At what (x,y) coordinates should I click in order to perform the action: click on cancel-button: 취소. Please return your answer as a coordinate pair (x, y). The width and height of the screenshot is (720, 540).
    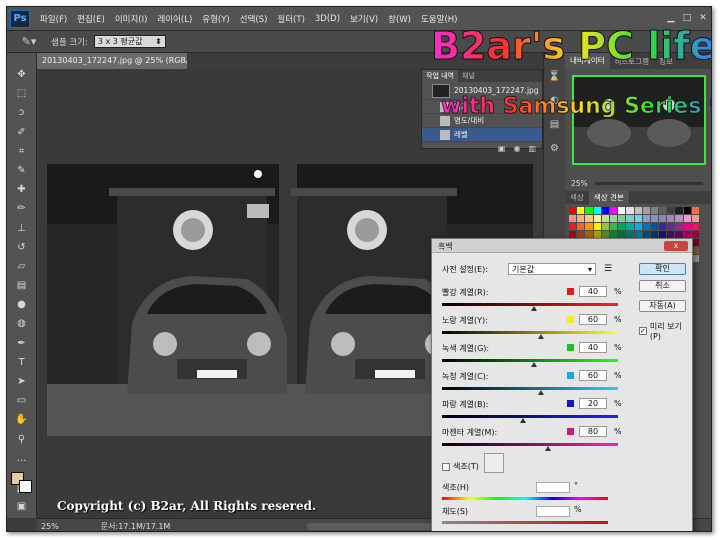
    Looking at the image, I should click on (662, 286).